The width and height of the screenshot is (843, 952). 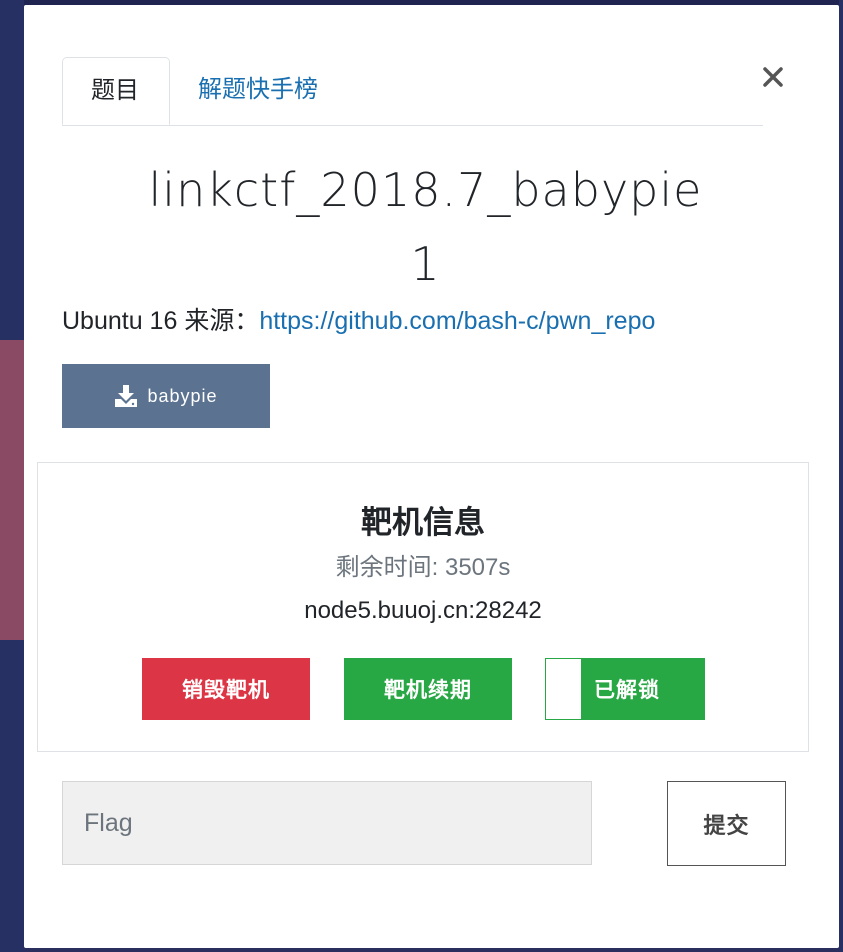 I want to click on toggle-knob, so click(x=563, y=689).